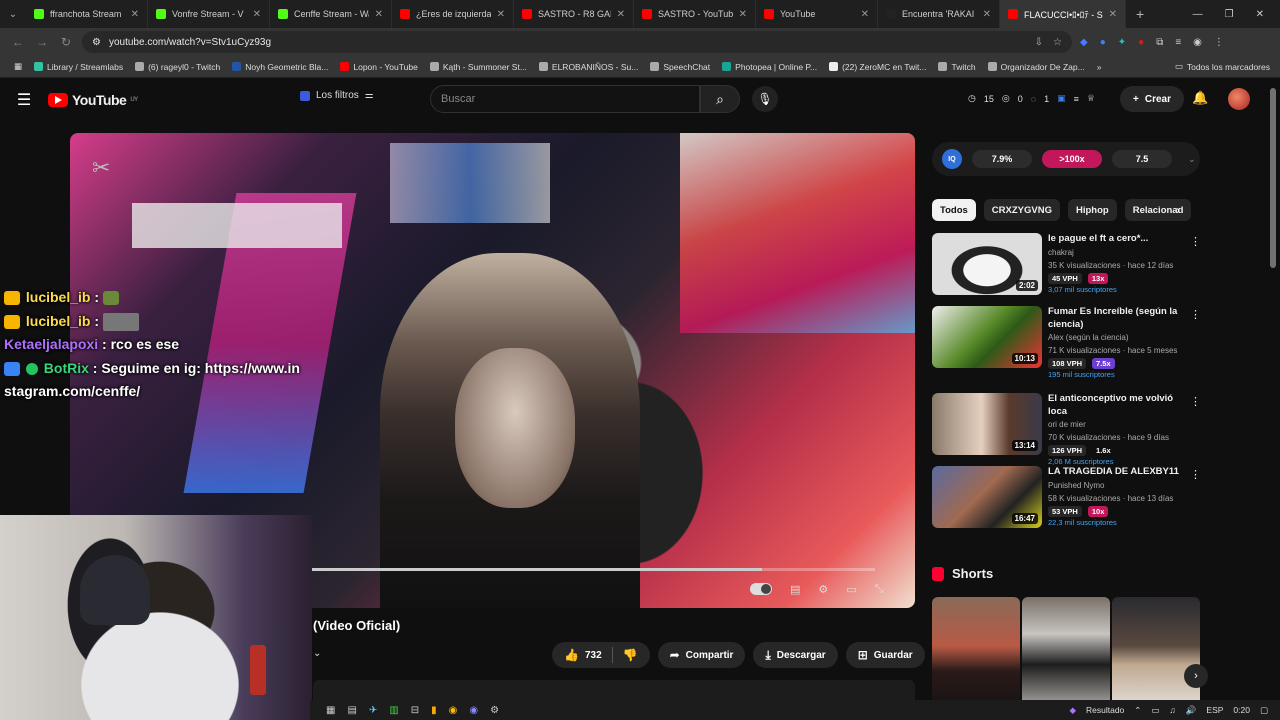  I want to click on recommendation-title: El anticonceptivo me volvió loca, so click(1120, 405).